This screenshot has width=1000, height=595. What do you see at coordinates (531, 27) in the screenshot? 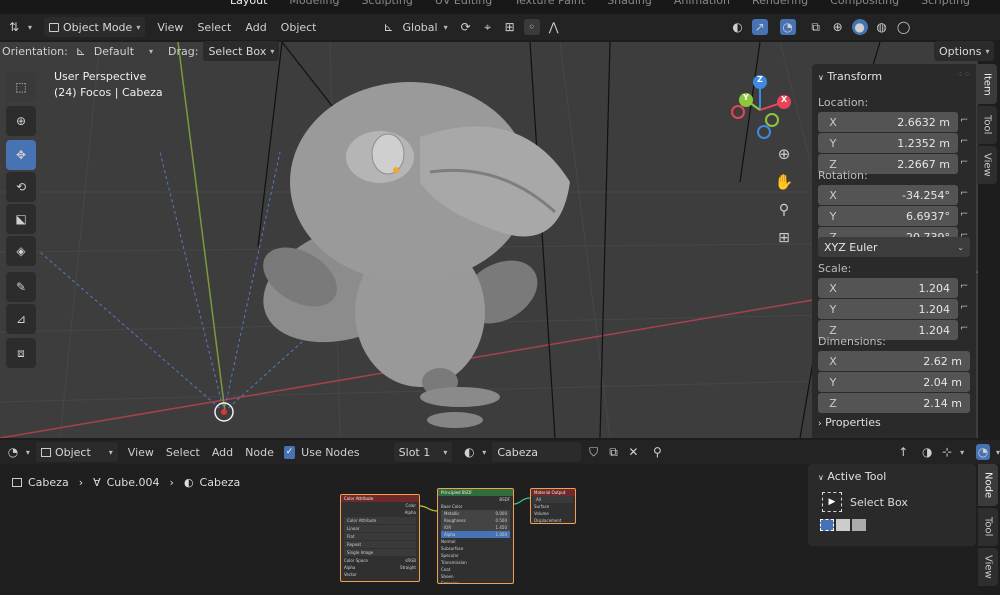
I see `proportional-edit-icon: ◦` at bounding box center [531, 27].